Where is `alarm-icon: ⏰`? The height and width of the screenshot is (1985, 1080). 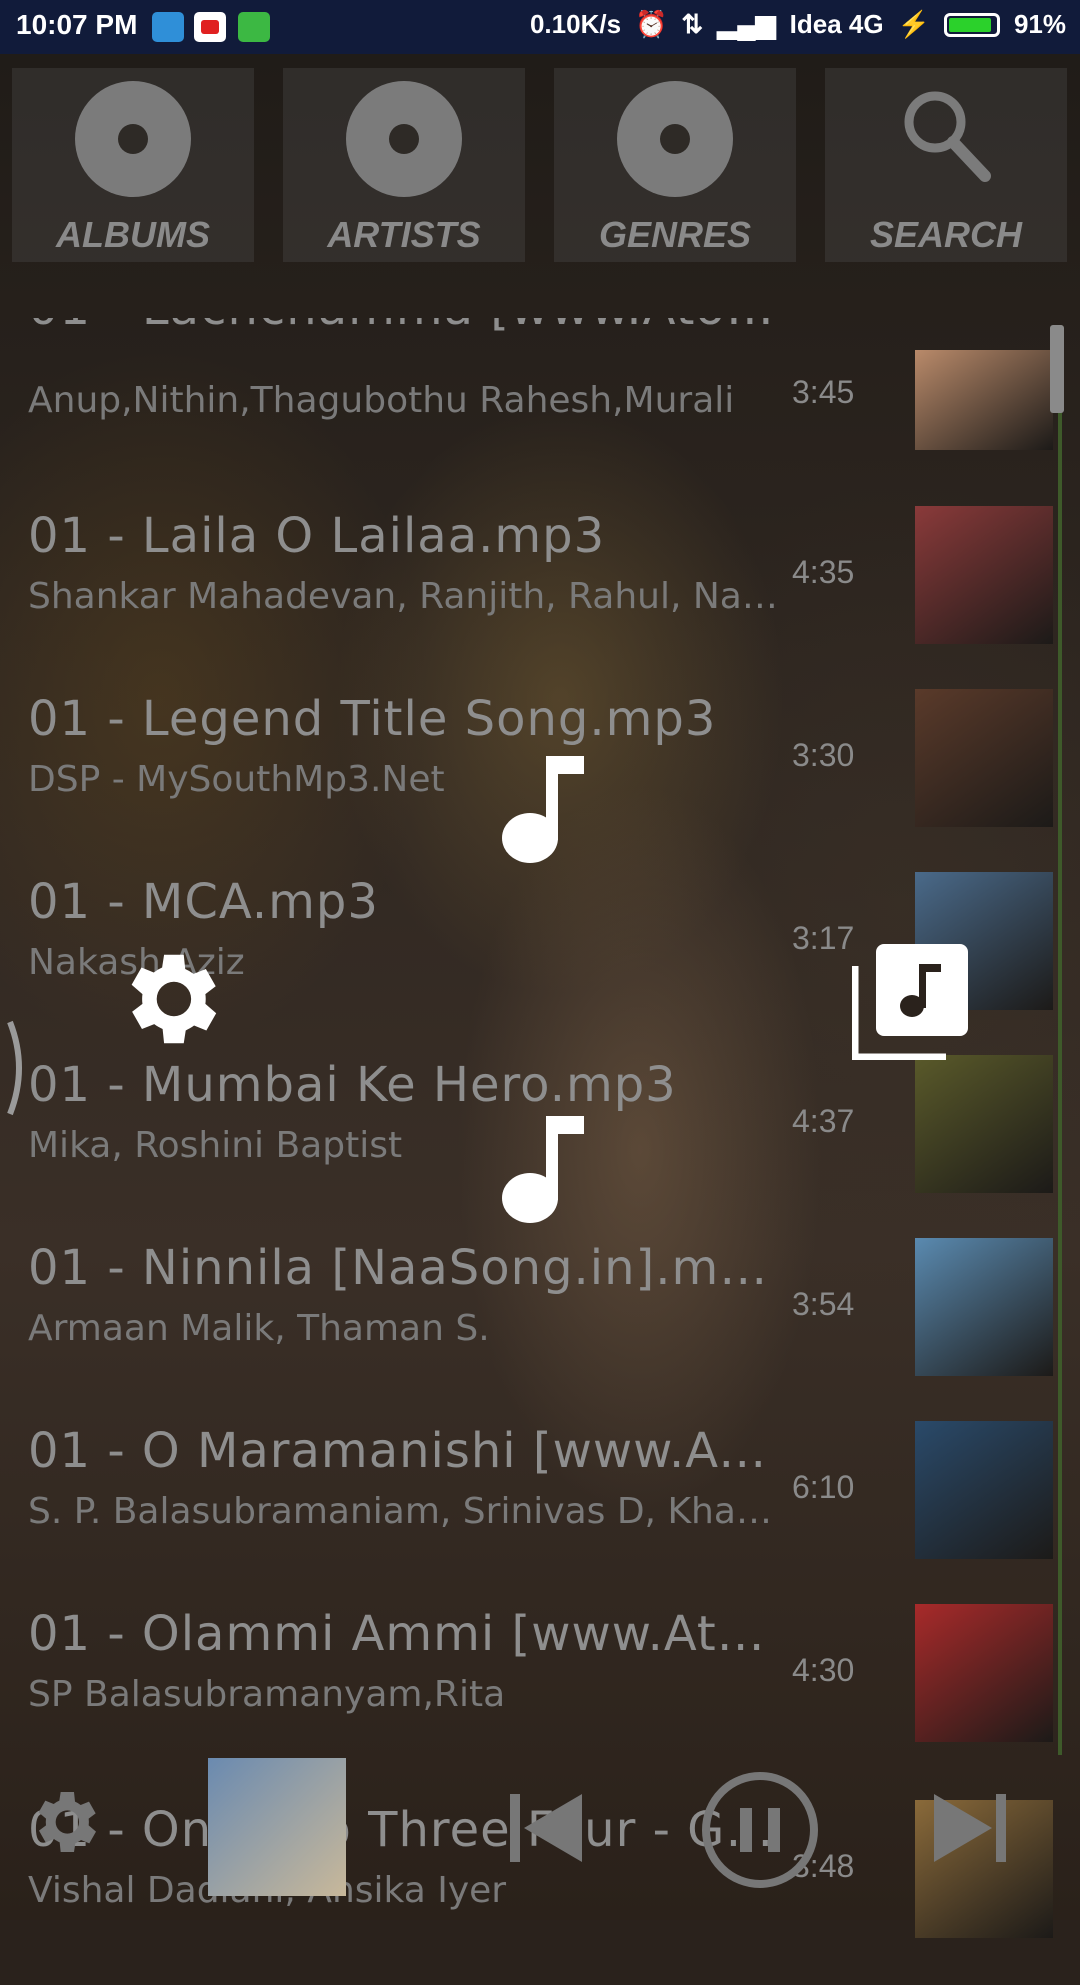
alarm-icon: ⏰ is located at coordinates (651, 24).